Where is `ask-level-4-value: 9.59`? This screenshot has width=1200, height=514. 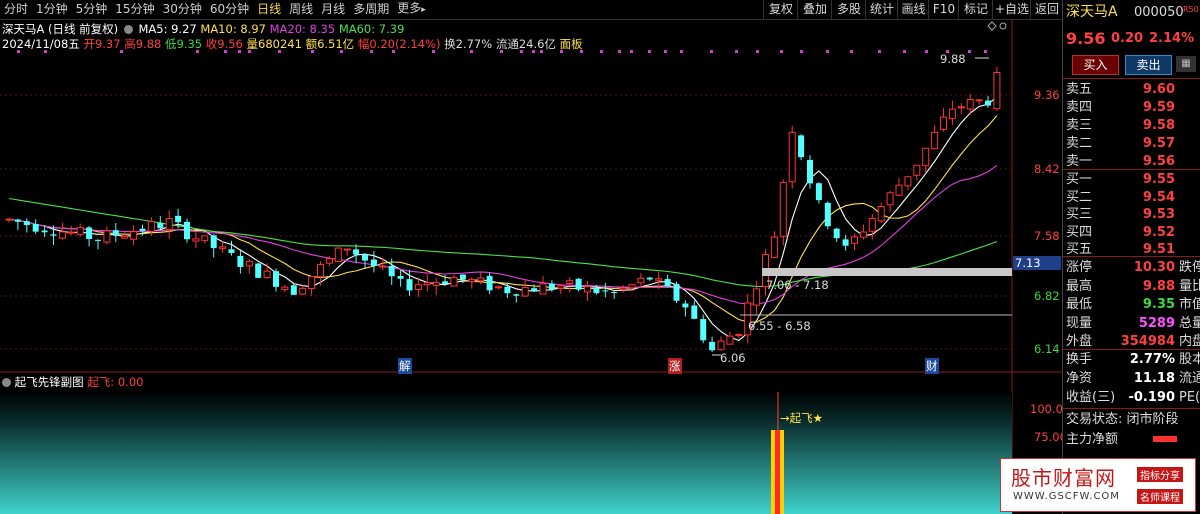
ask-level-4-value: 9.59 is located at coordinates (1158, 107).